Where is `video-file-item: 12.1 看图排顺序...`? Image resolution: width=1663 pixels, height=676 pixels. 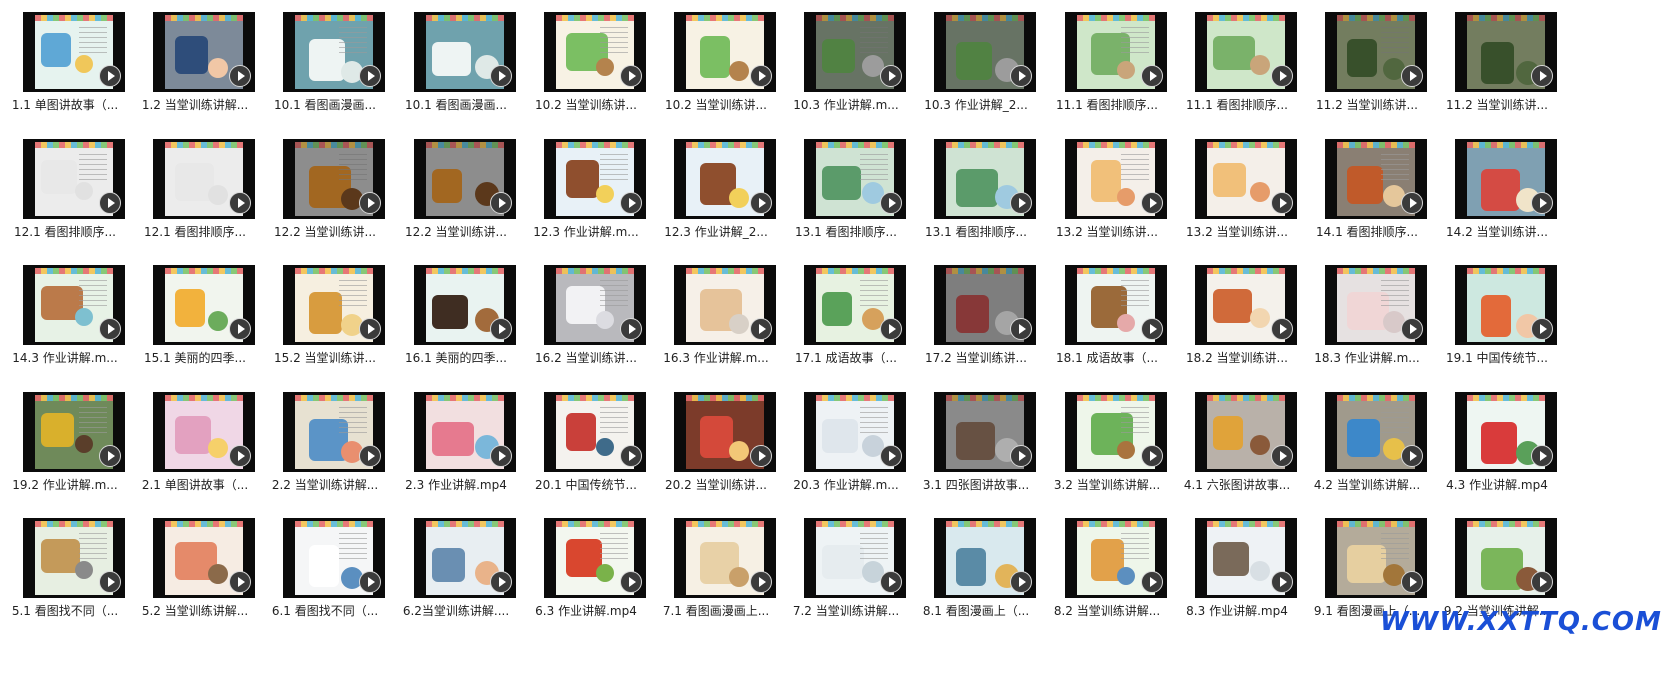 video-file-item: 12.1 看图排顺序... is located at coordinates (65, 189).